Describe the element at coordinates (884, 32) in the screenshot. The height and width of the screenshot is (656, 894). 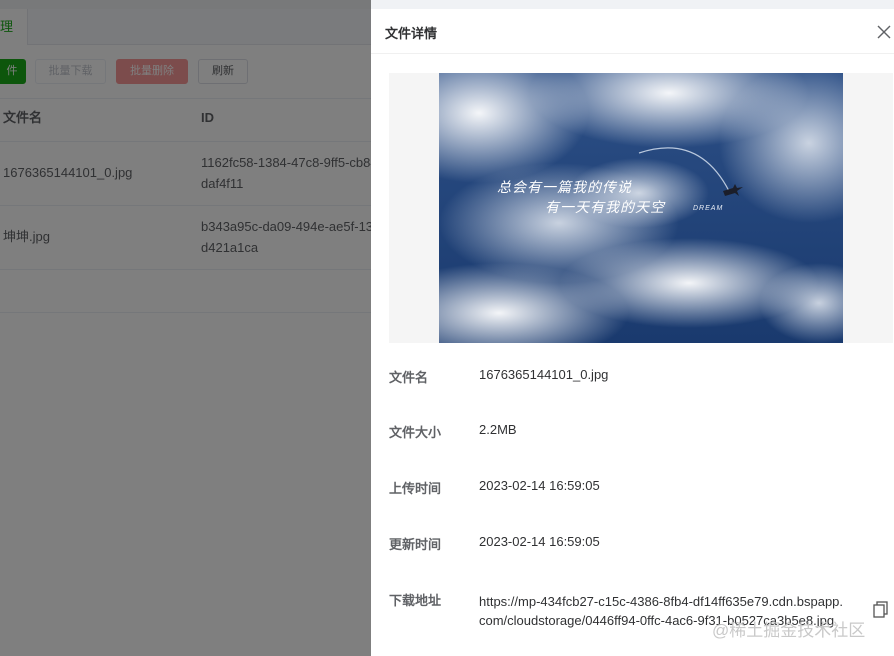
I see `close-icon` at that location.